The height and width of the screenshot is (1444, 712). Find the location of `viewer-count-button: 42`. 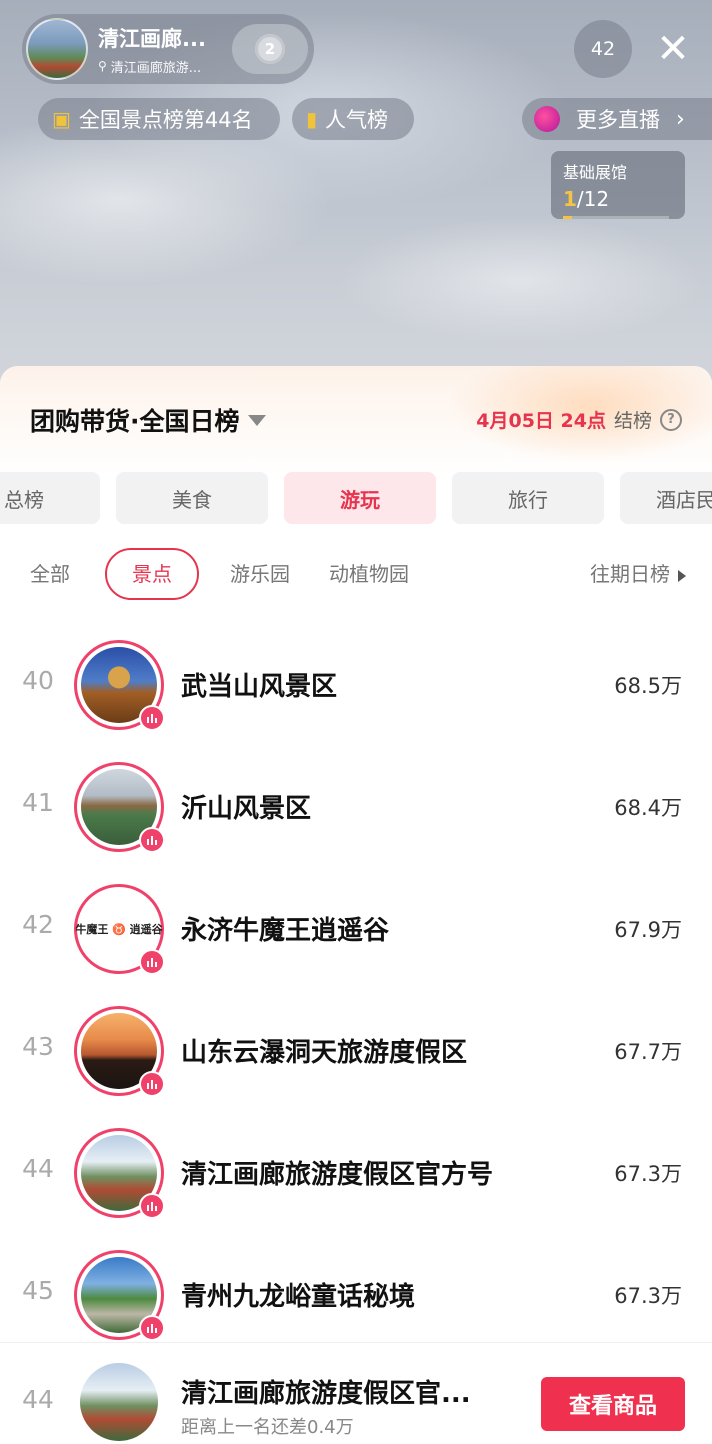

viewer-count-button: 42 is located at coordinates (603, 49).